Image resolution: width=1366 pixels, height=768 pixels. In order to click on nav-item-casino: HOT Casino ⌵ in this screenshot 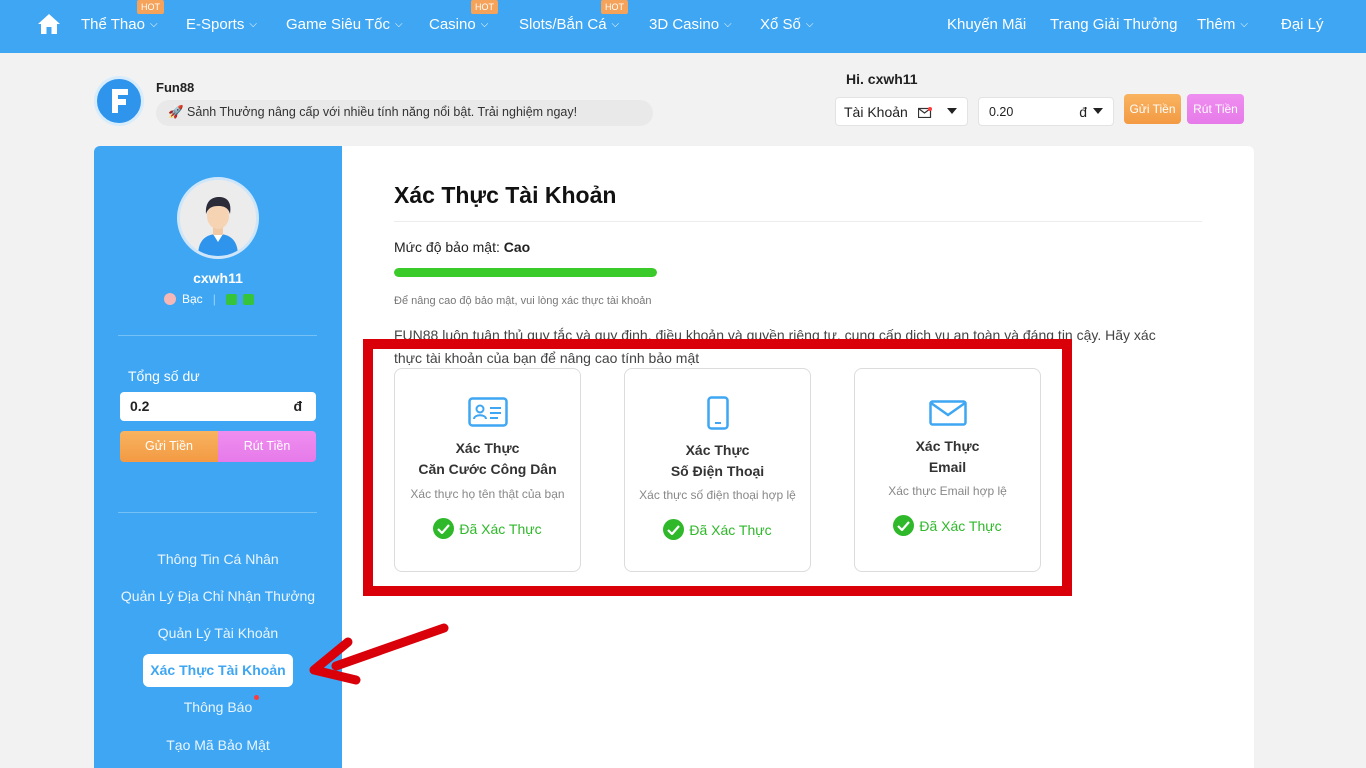, I will do `click(463, 16)`.